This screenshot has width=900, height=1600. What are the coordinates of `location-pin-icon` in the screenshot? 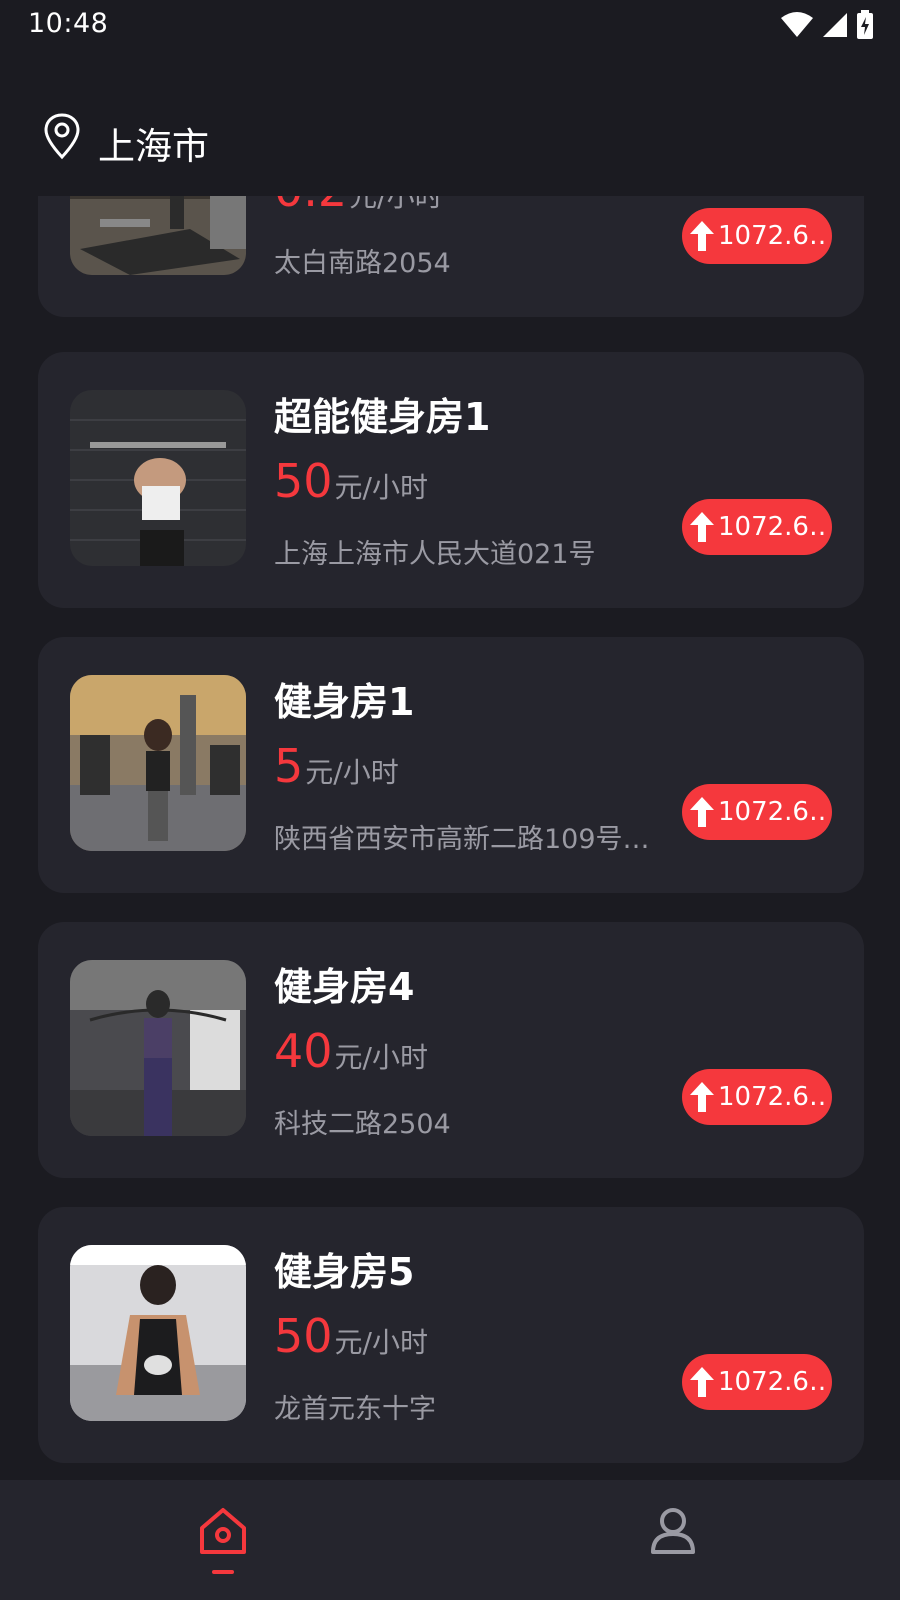 It's located at (62, 136).